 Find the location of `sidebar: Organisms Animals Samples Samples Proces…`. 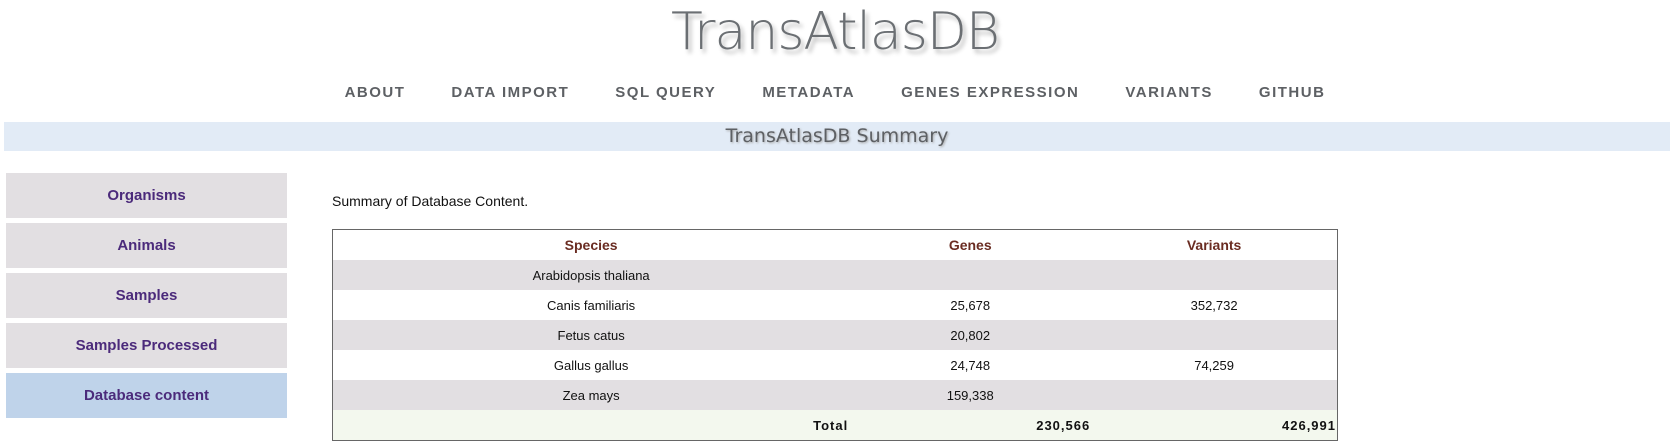

sidebar: Organisms Animals Samples Samples Proces… is located at coordinates (146, 298).